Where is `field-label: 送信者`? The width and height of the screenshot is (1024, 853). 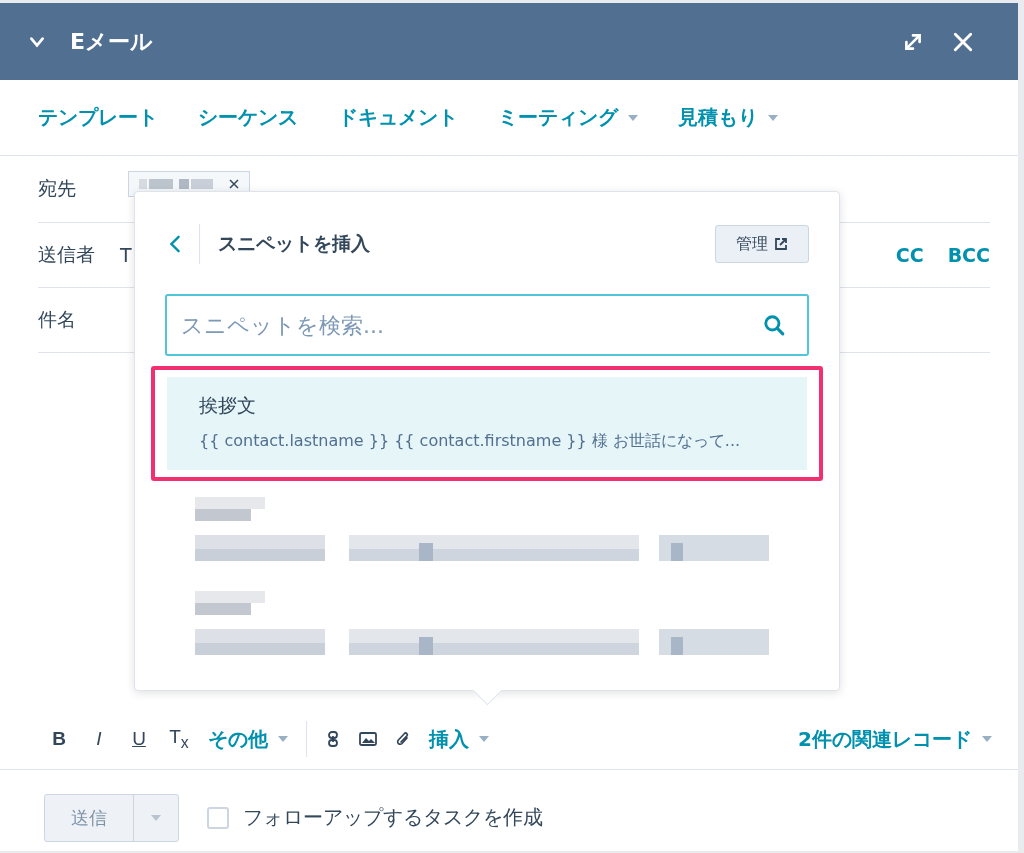 field-label: 送信者 is located at coordinates (67, 254).